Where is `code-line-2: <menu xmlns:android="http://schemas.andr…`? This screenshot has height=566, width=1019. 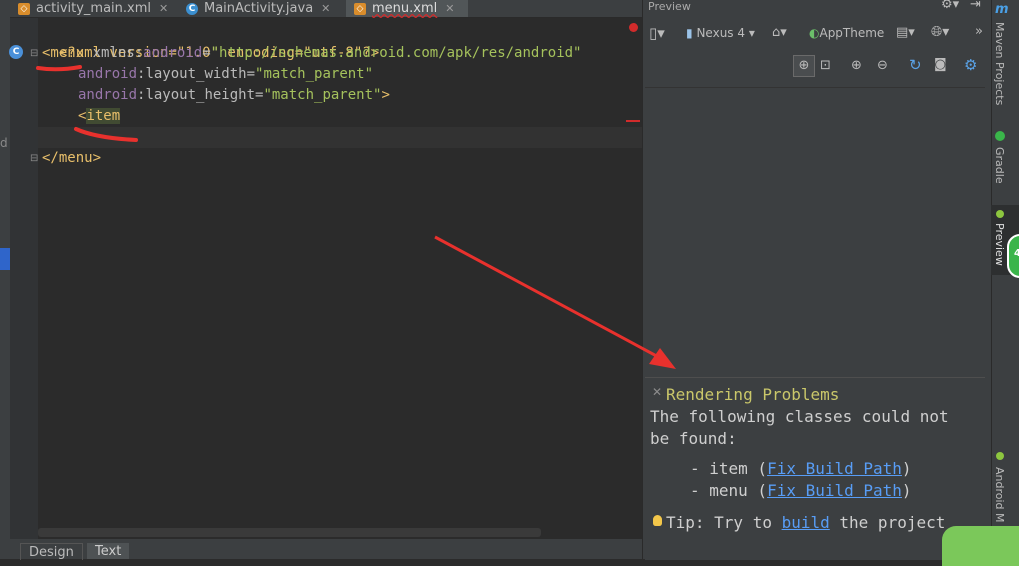 code-line-2: <menu xmlns:android="http://schemas.andr… is located at coordinates (312, 53).